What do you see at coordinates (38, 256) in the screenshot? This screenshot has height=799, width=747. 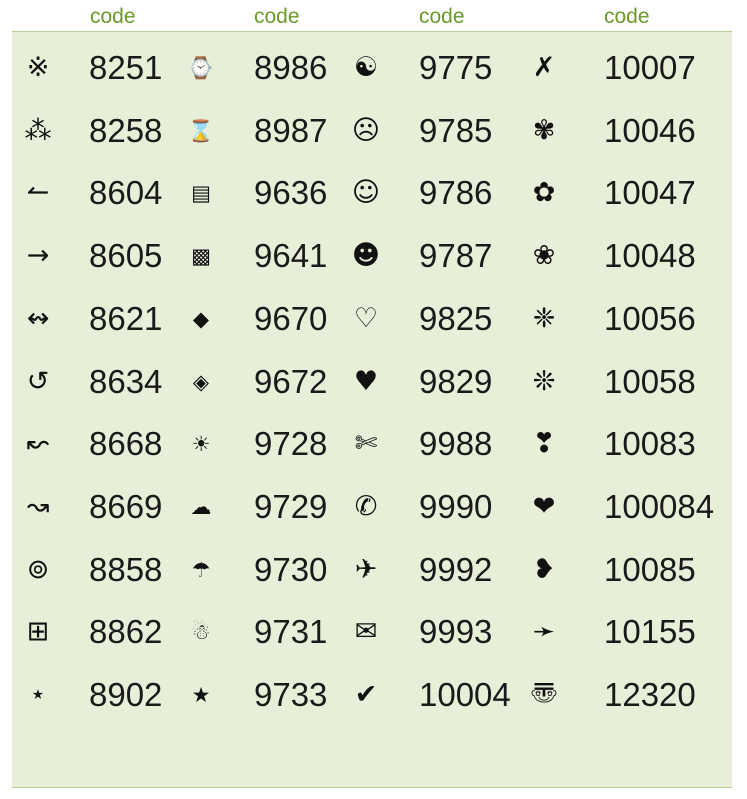 I see `wave-arrow-right-icon: →` at bounding box center [38, 256].